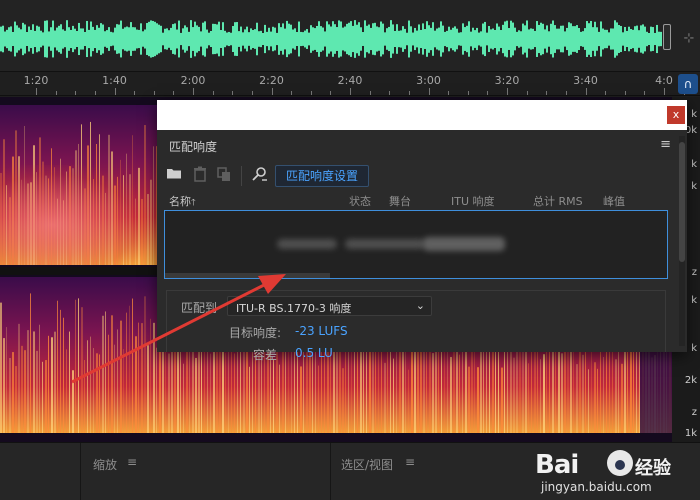 This screenshot has width=700, height=500. Describe the element at coordinates (200, 175) in the screenshot. I see `trash-icon` at that location.